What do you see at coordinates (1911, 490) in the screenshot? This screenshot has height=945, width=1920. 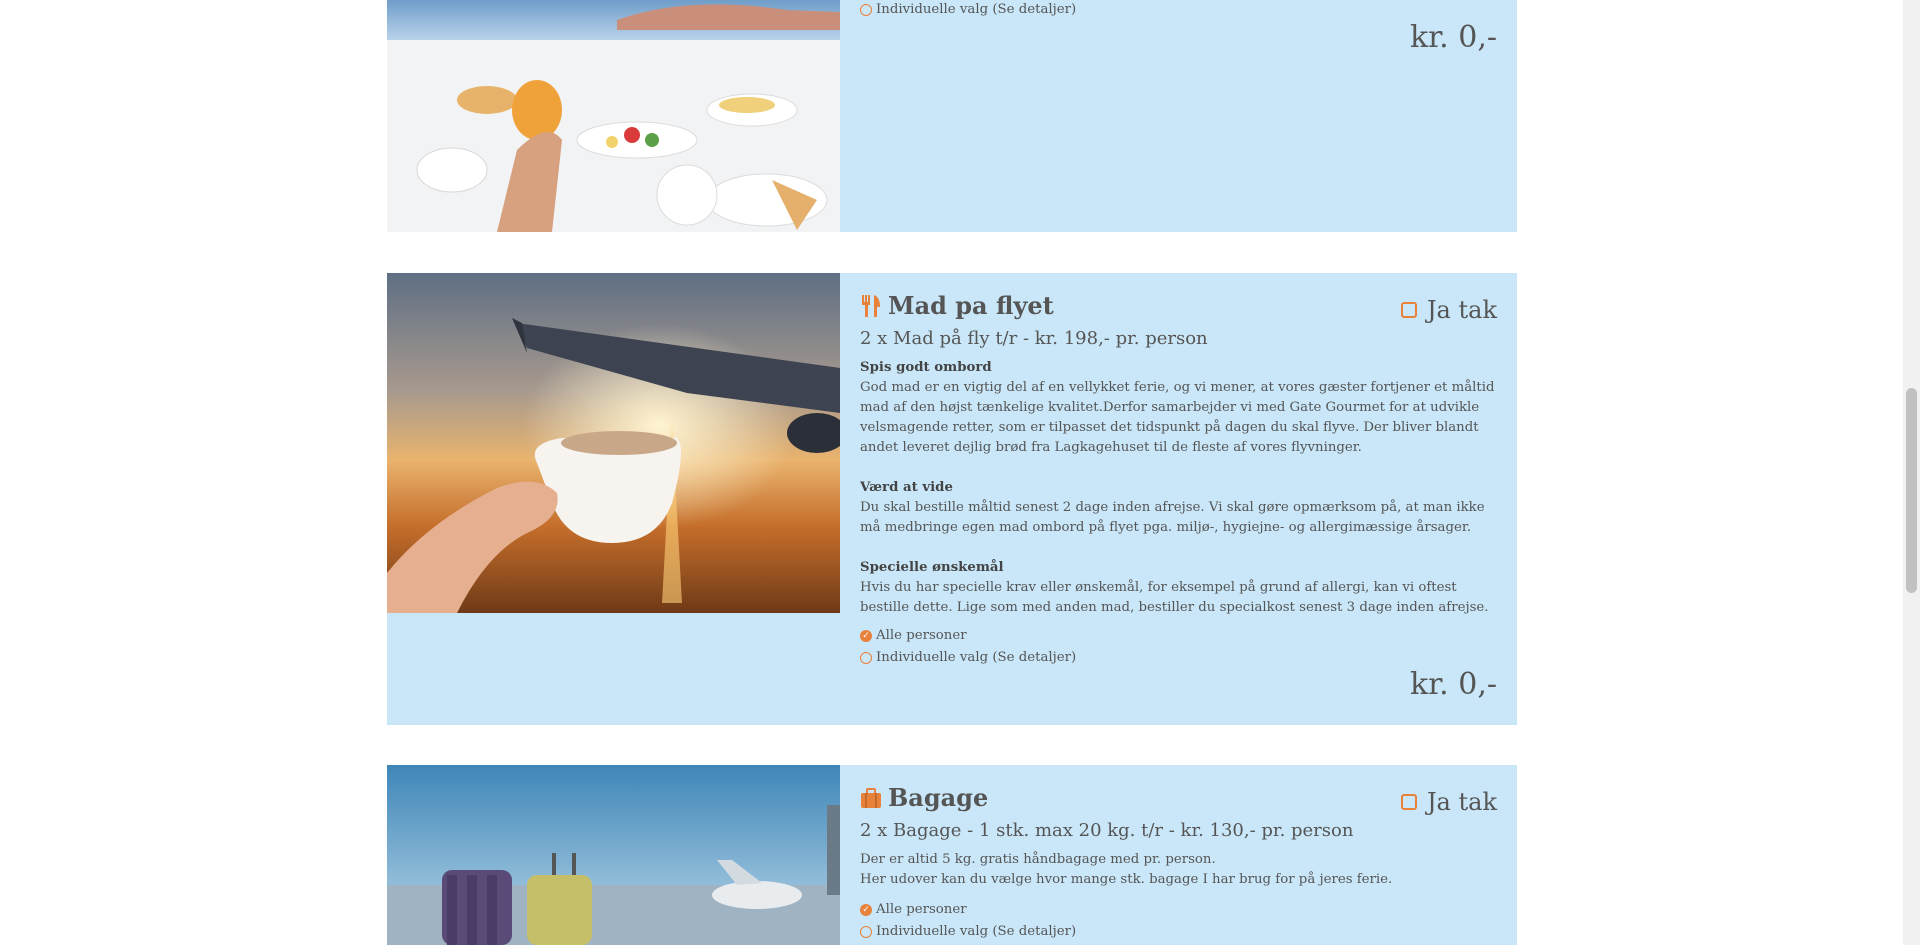 I see `scrollbar-thumb` at bounding box center [1911, 490].